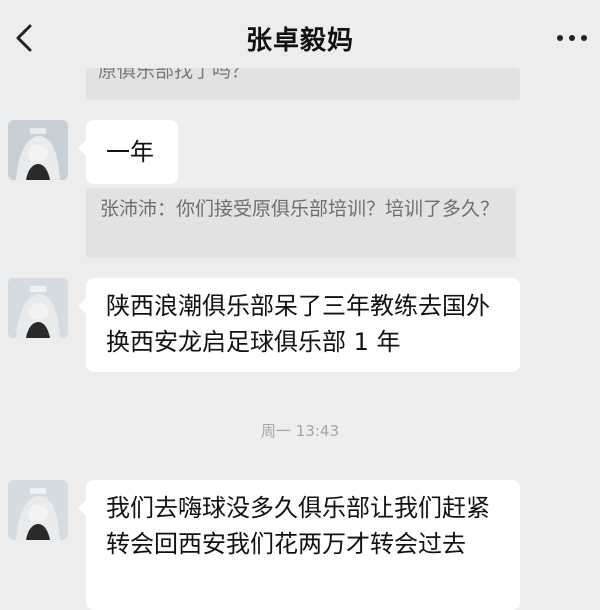 The image size is (600, 610). I want to click on more-options-icon, so click(572, 38).